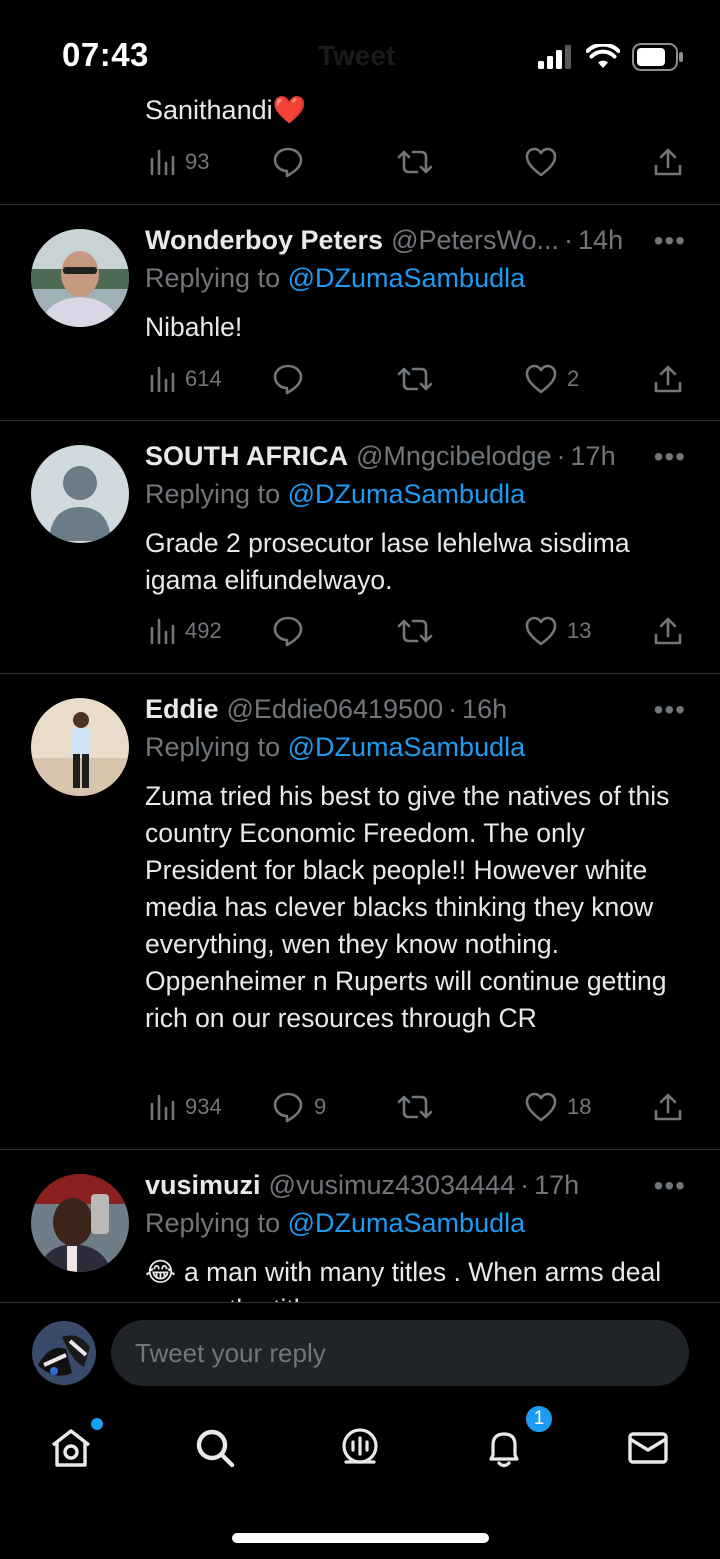  What do you see at coordinates (558, 631) in the screenshot?
I see `like-button: 13` at bounding box center [558, 631].